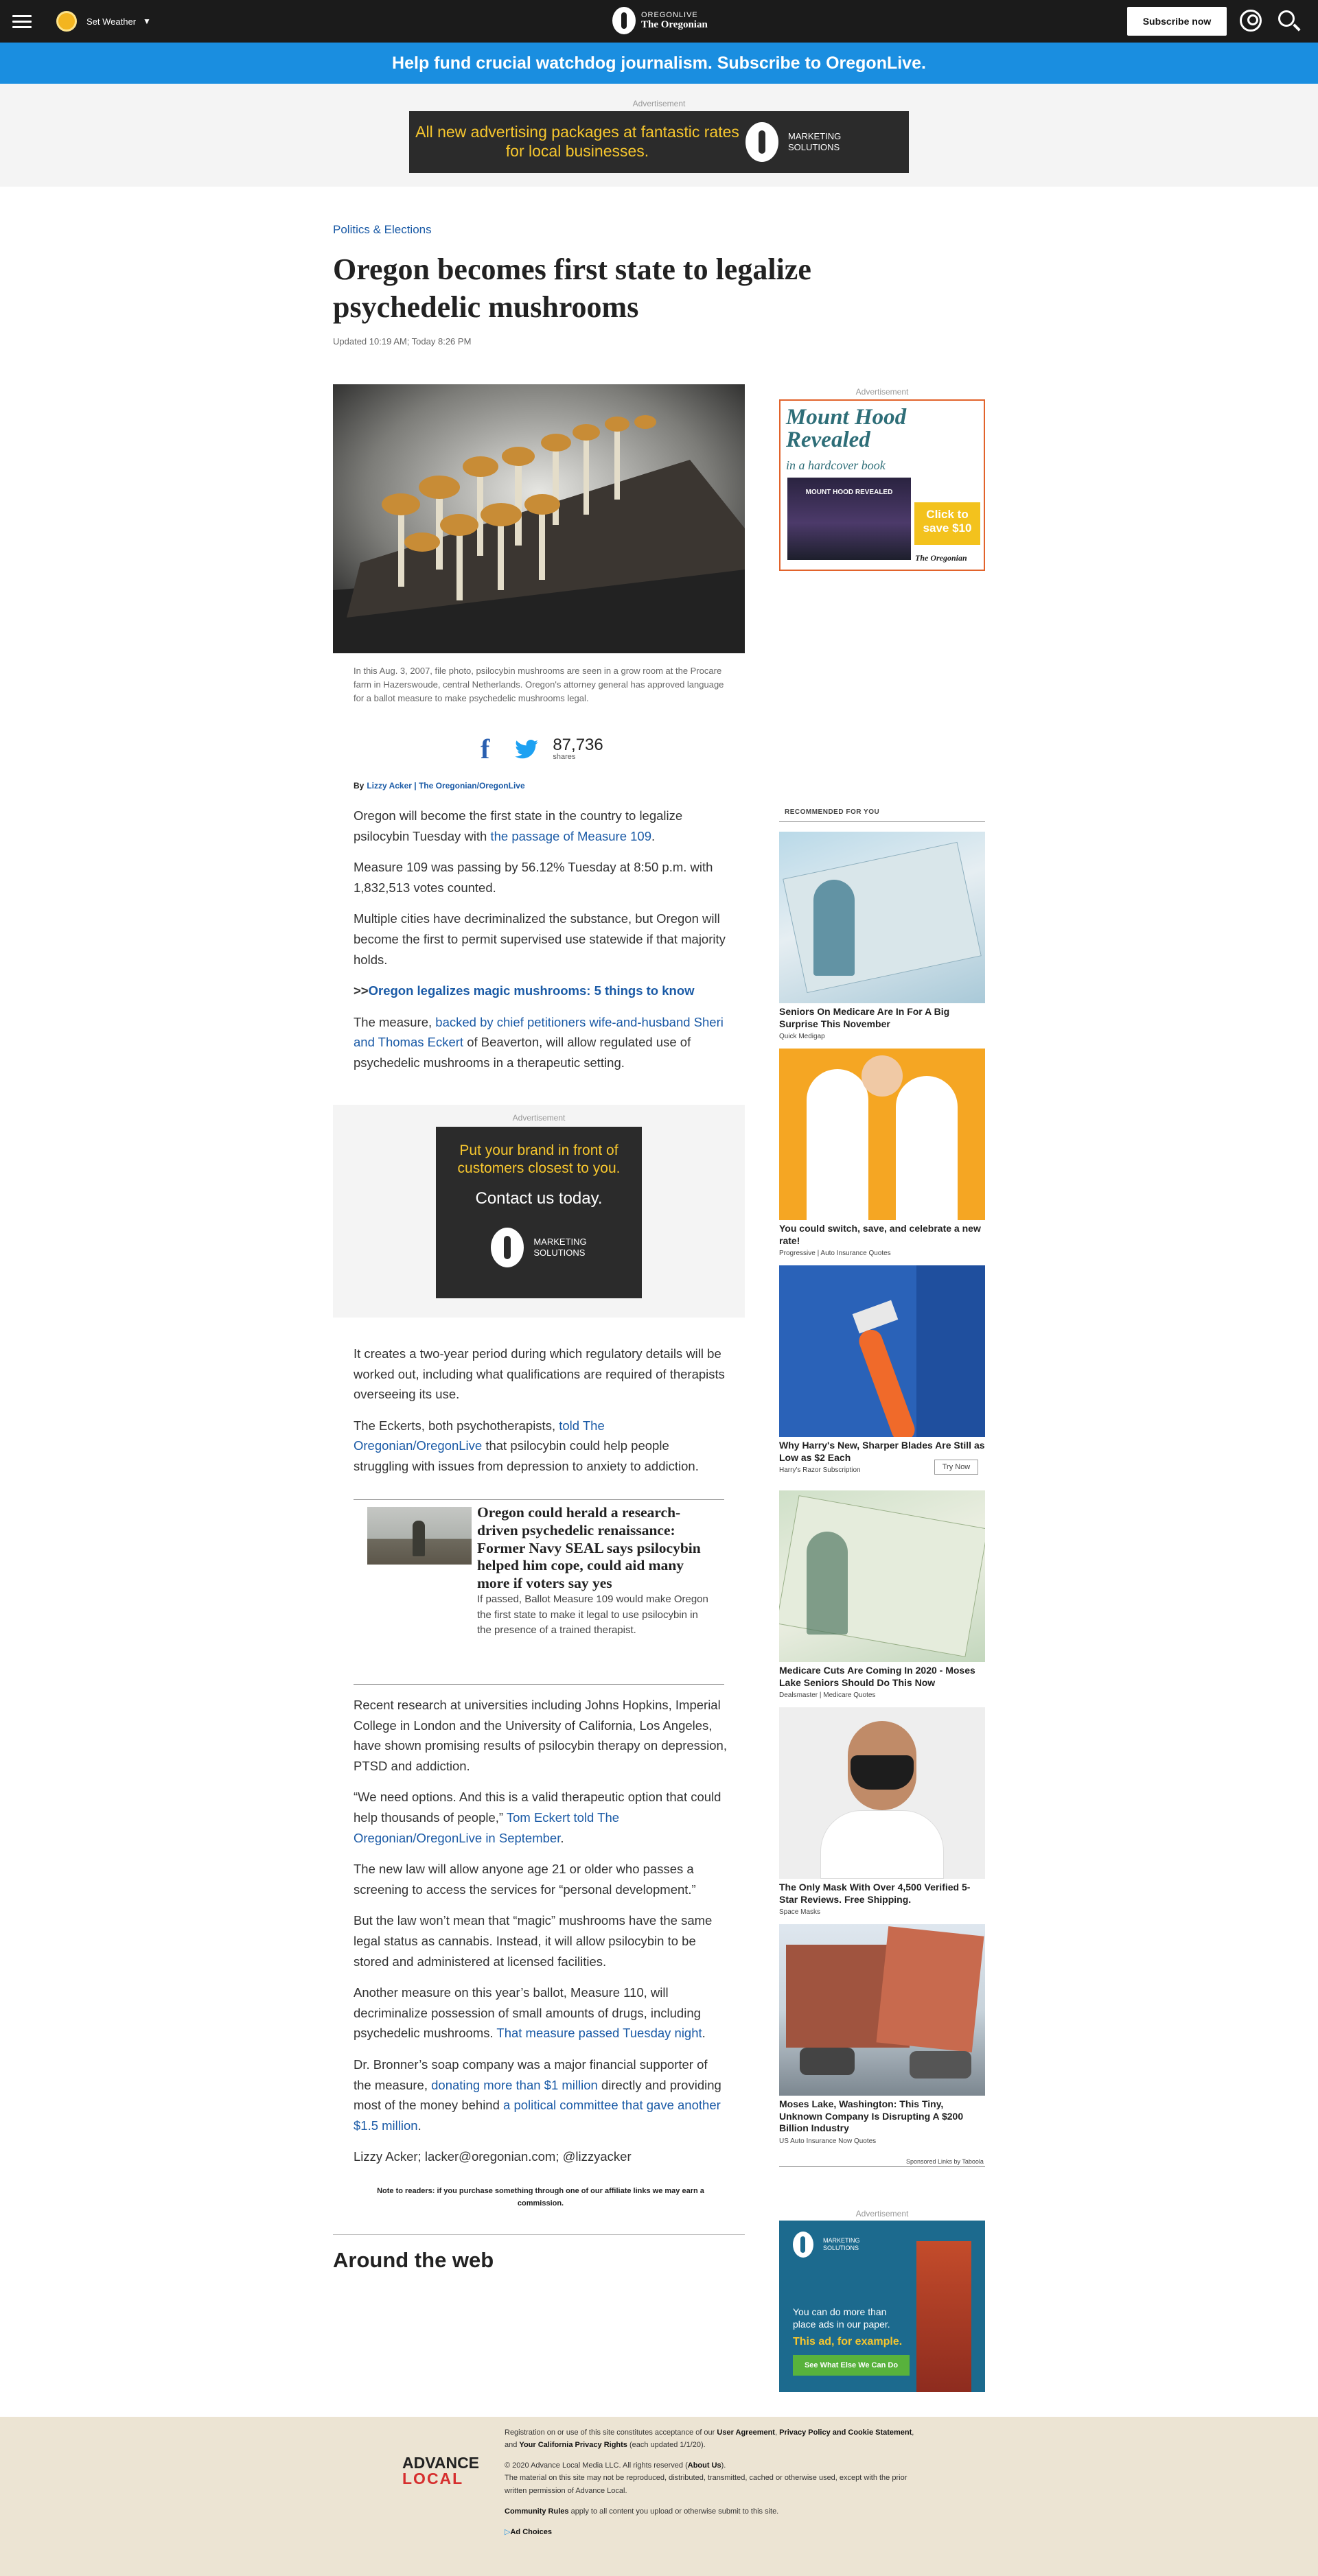  Describe the element at coordinates (945, 2161) in the screenshot. I see `sponsored-label: Sponsored Links by Taboola` at that location.